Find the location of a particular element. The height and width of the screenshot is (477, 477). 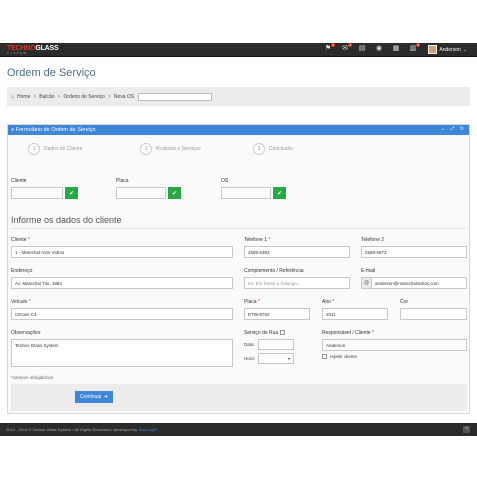

developer-link: Blue Light is located at coordinates (148, 429).